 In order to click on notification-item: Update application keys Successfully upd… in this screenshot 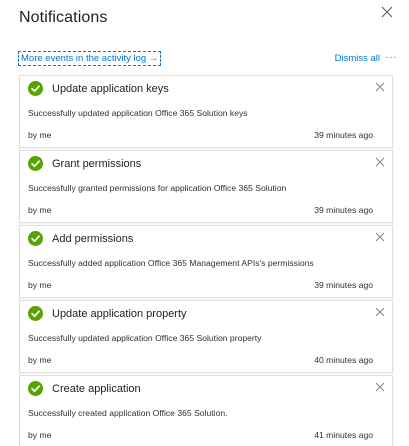, I will do `click(206, 111)`.